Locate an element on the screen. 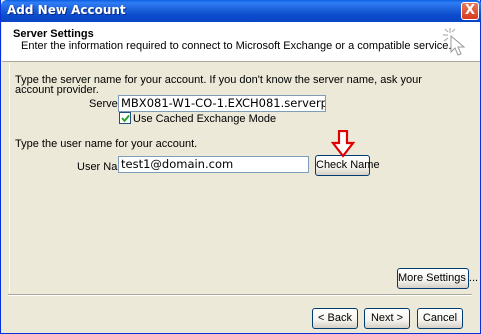 This screenshot has width=481, height=334. server-input: MBX081-W1-CO-1.EXCH081.serverpod.net is located at coordinates (222, 103).